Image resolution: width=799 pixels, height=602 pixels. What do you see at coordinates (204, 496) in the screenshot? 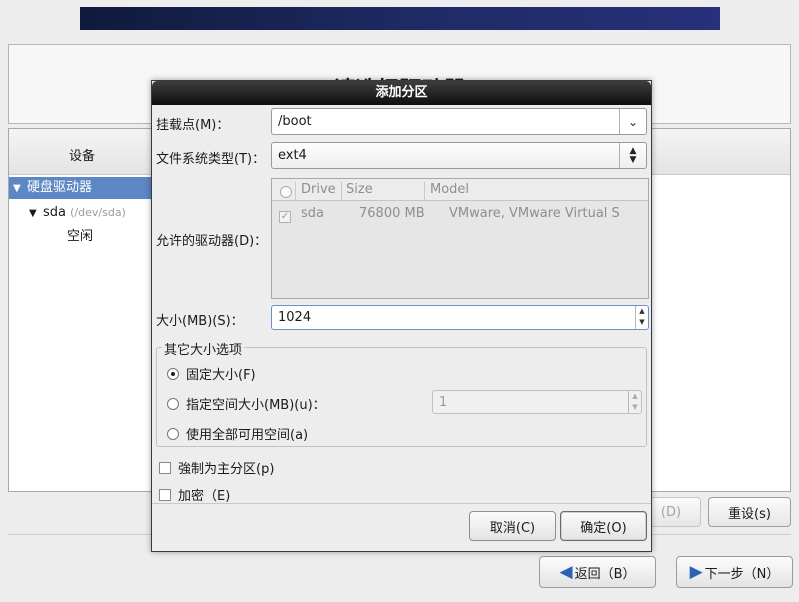
I see `encrypt-label: 加密（E)` at bounding box center [204, 496].